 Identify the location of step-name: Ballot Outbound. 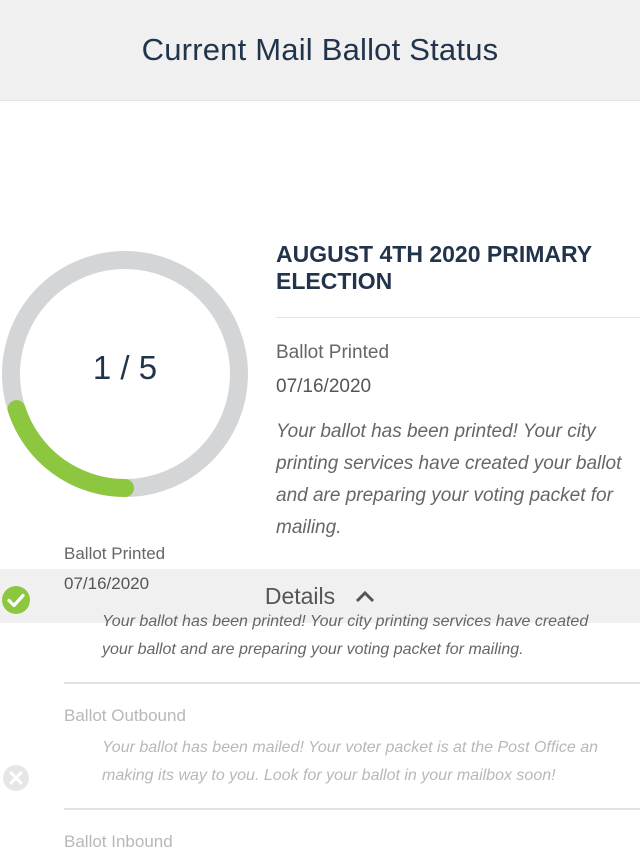
(125, 715).